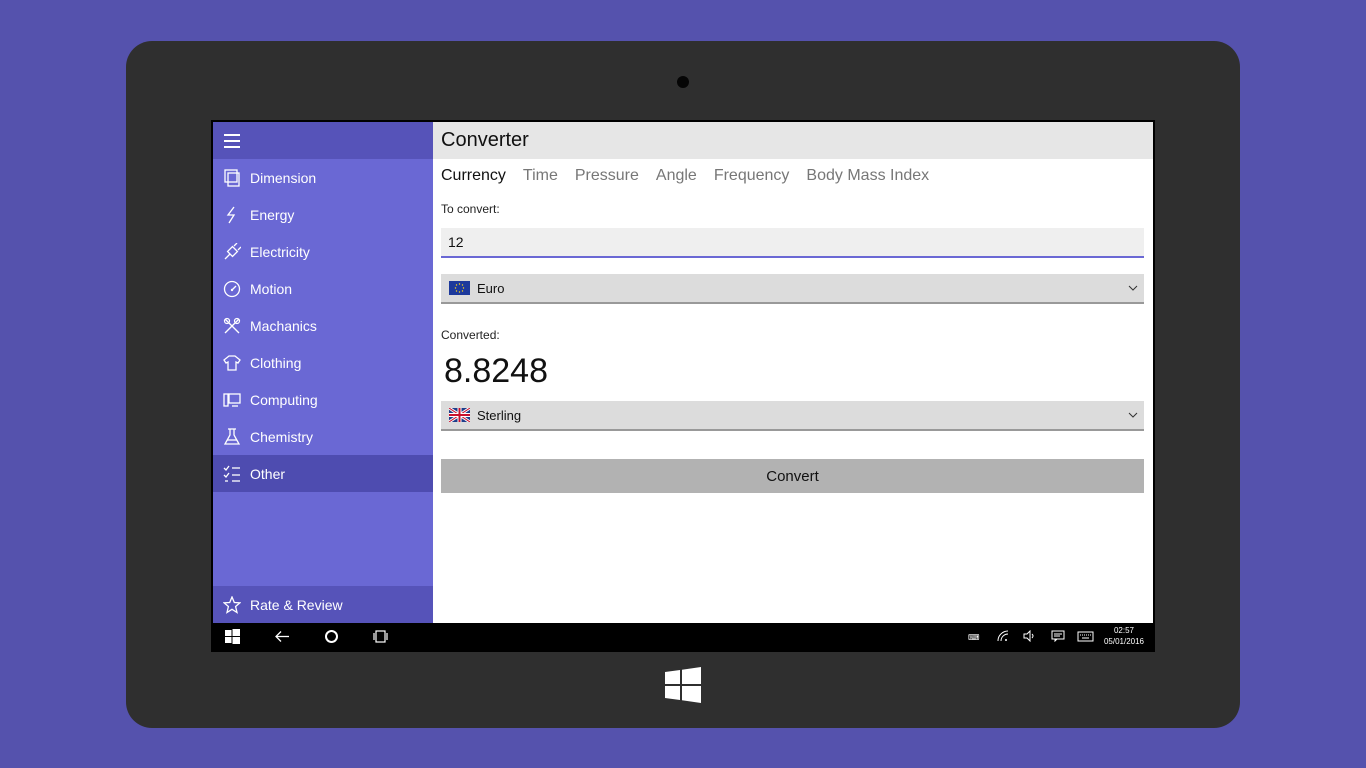 The height and width of the screenshot is (768, 1366). I want to click on start-button-icon, so click(232, 636).